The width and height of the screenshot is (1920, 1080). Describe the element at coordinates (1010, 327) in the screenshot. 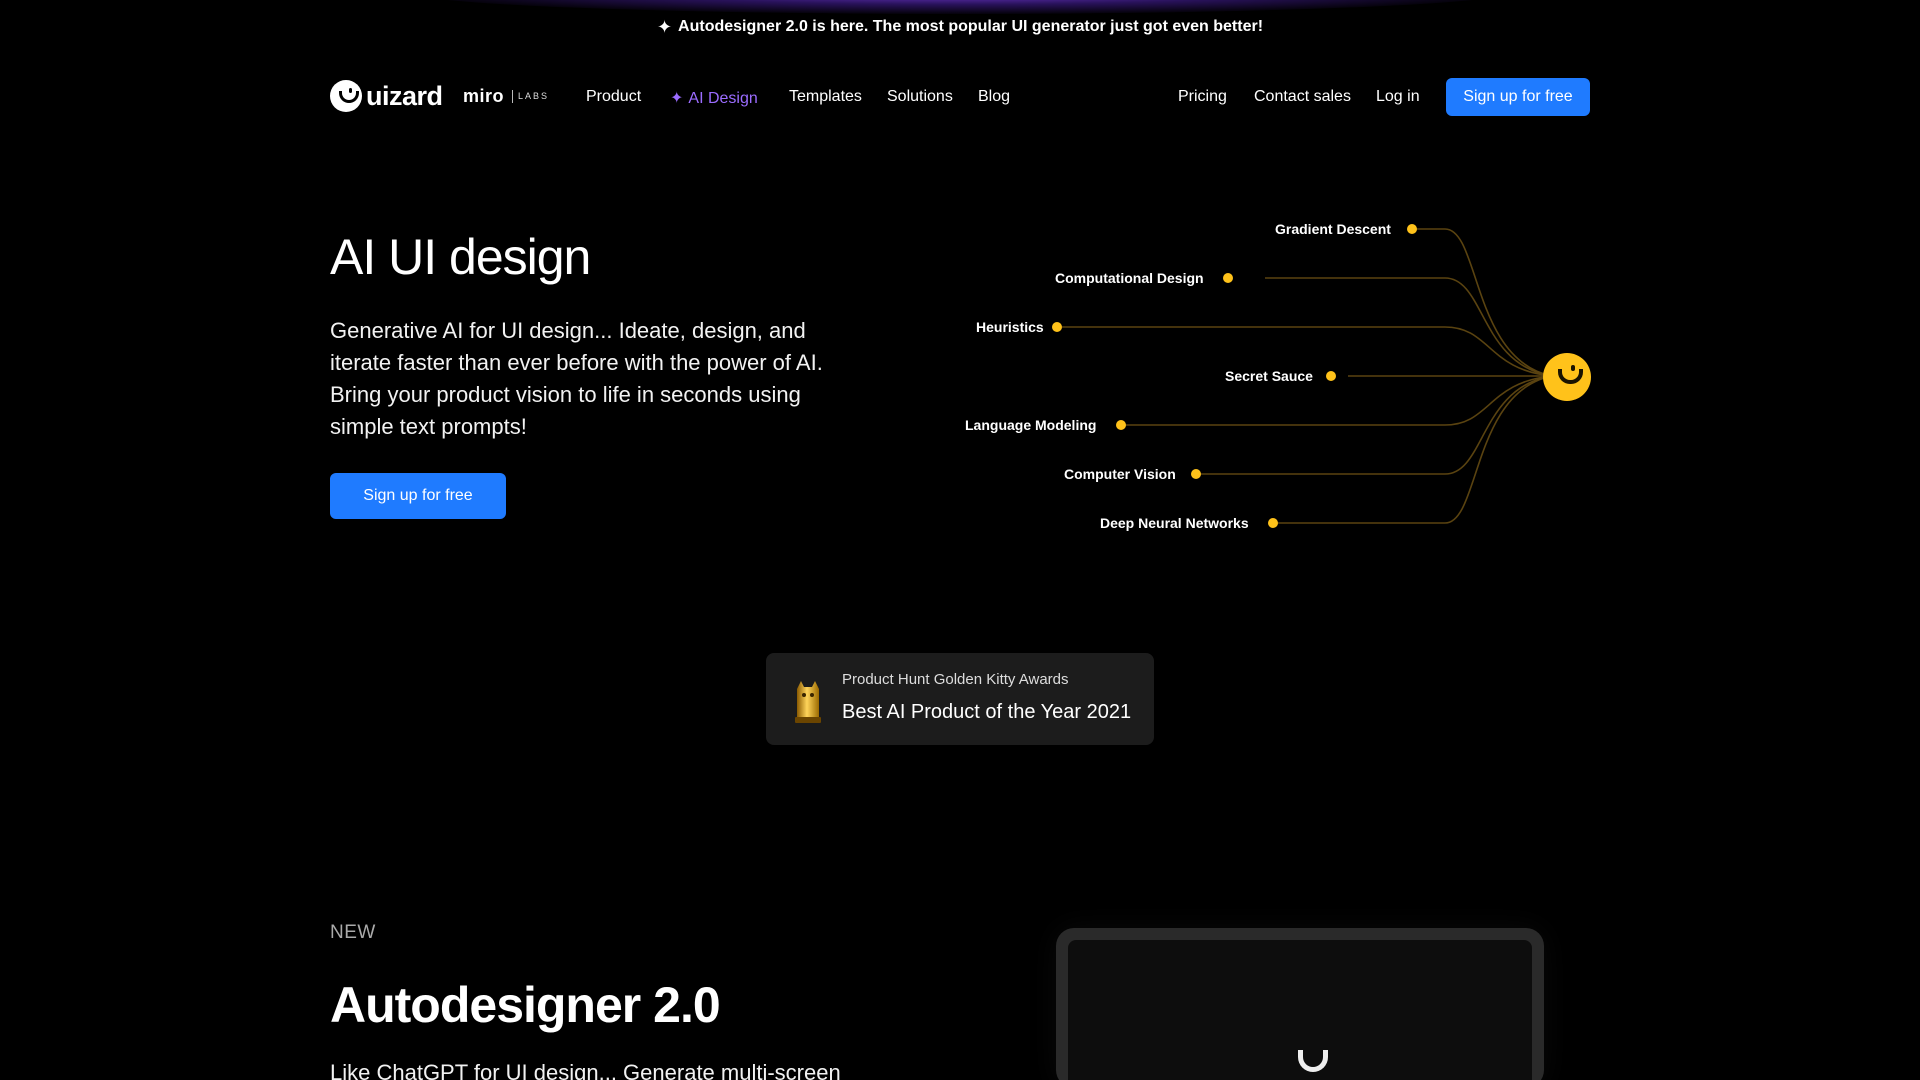

I see `node-heuristics: Heuristics` at that location.